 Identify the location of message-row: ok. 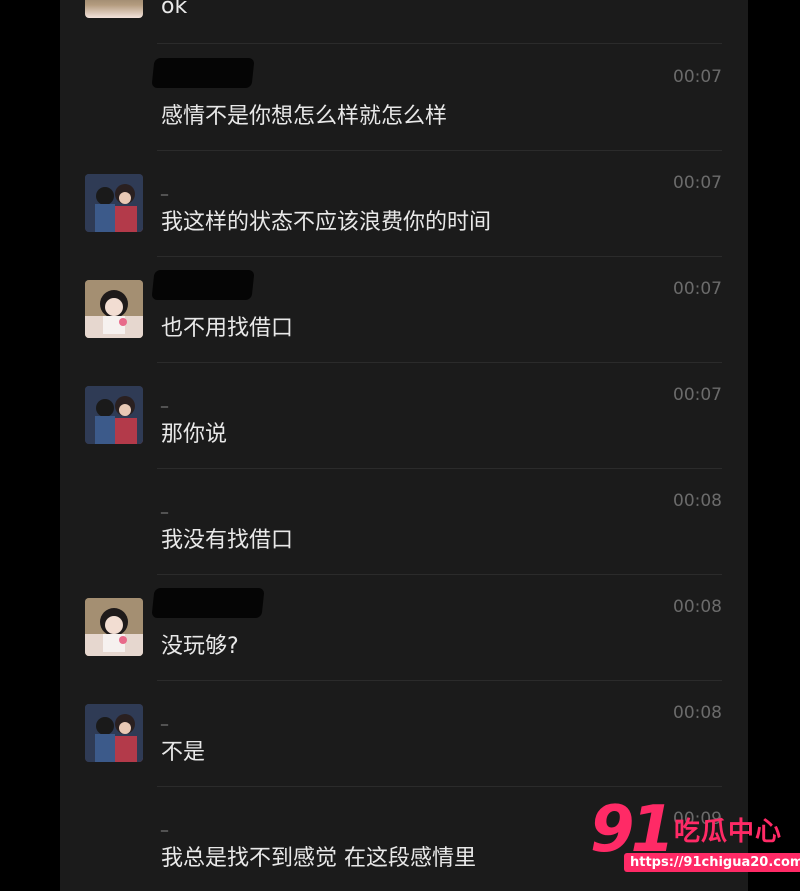
(404, 18).